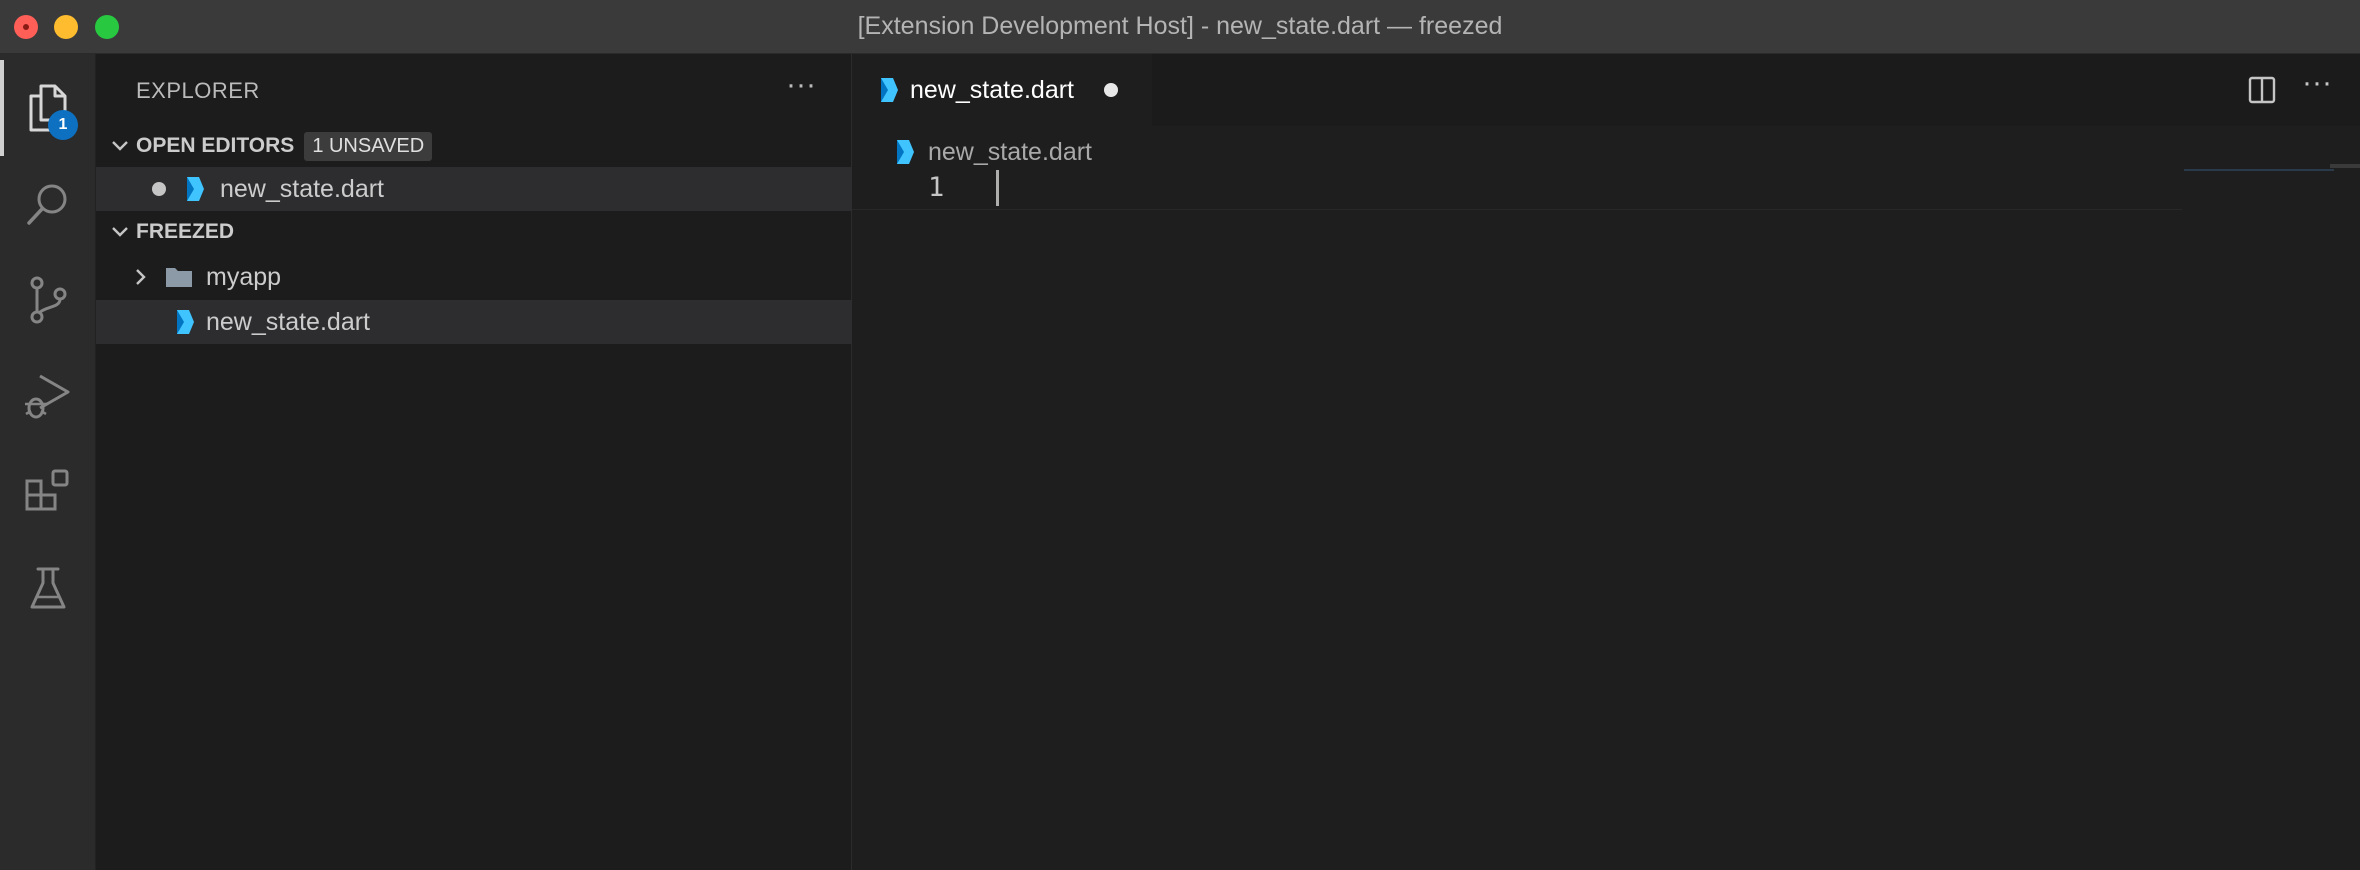  I want to click on tree-item-new-state: new_state.dart, so click(474, 322).